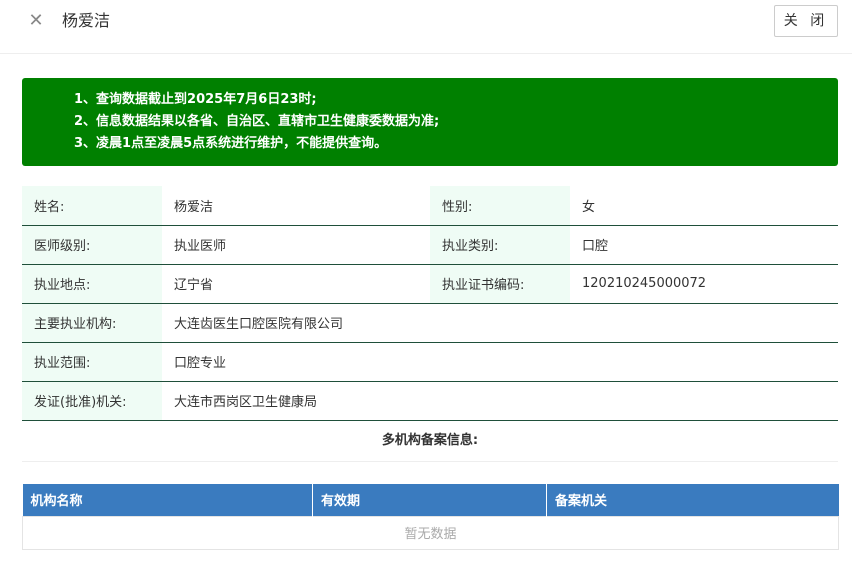 The image size is (852, 588). I want to click on info-row-scope: 执业范围: 口腔专业, so click(430, 362).